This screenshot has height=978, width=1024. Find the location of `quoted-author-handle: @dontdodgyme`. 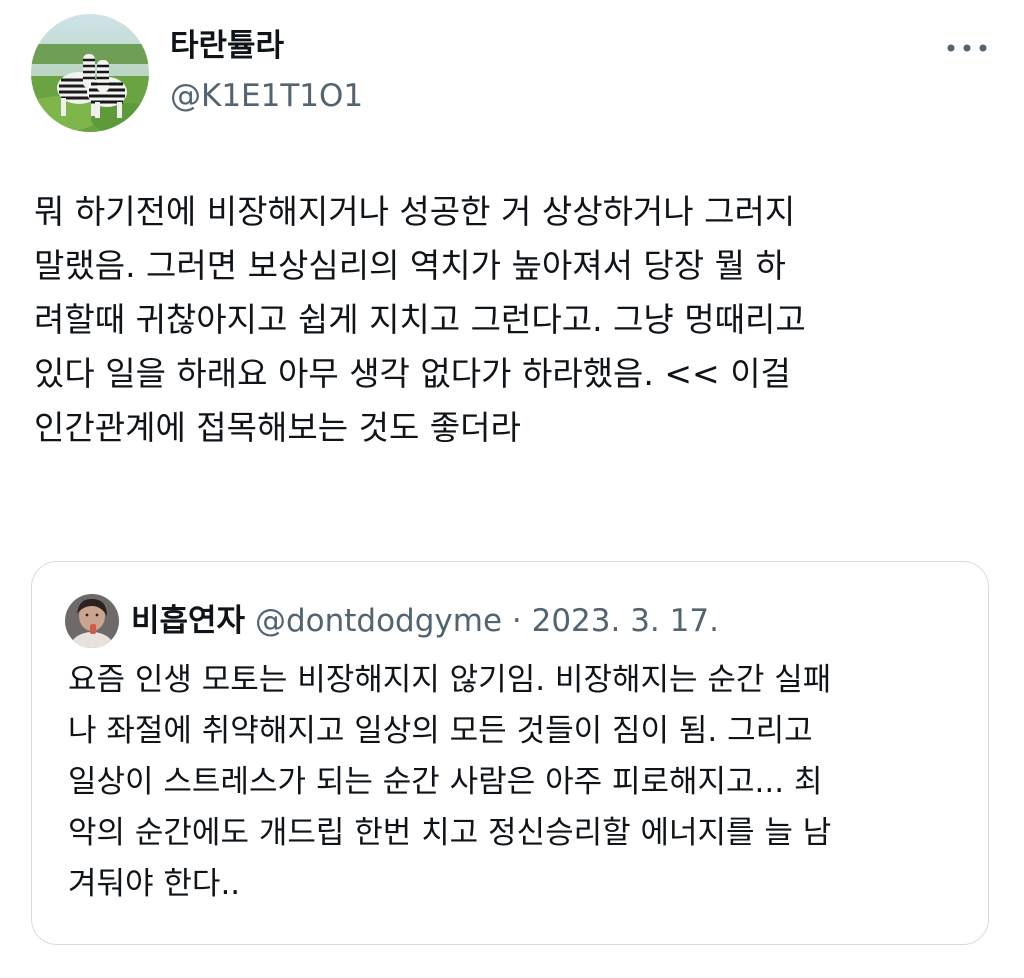

quoted-author-handle: @dontdodgyme is located at coordinates (378, 621).